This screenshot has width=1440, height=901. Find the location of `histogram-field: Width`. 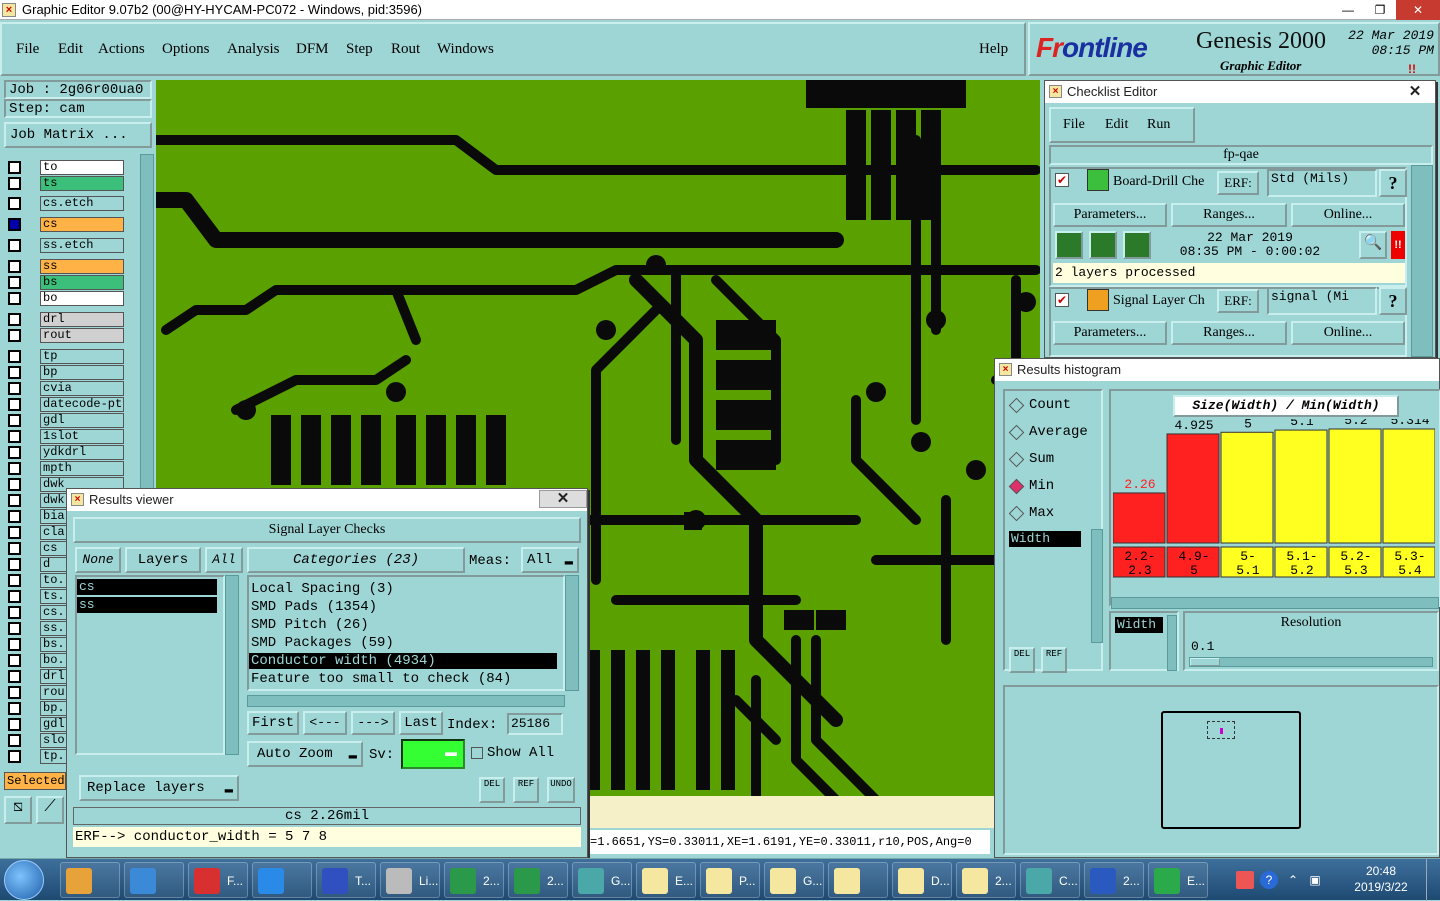

histogram-field: Width is located at coordinates (1045, 539).